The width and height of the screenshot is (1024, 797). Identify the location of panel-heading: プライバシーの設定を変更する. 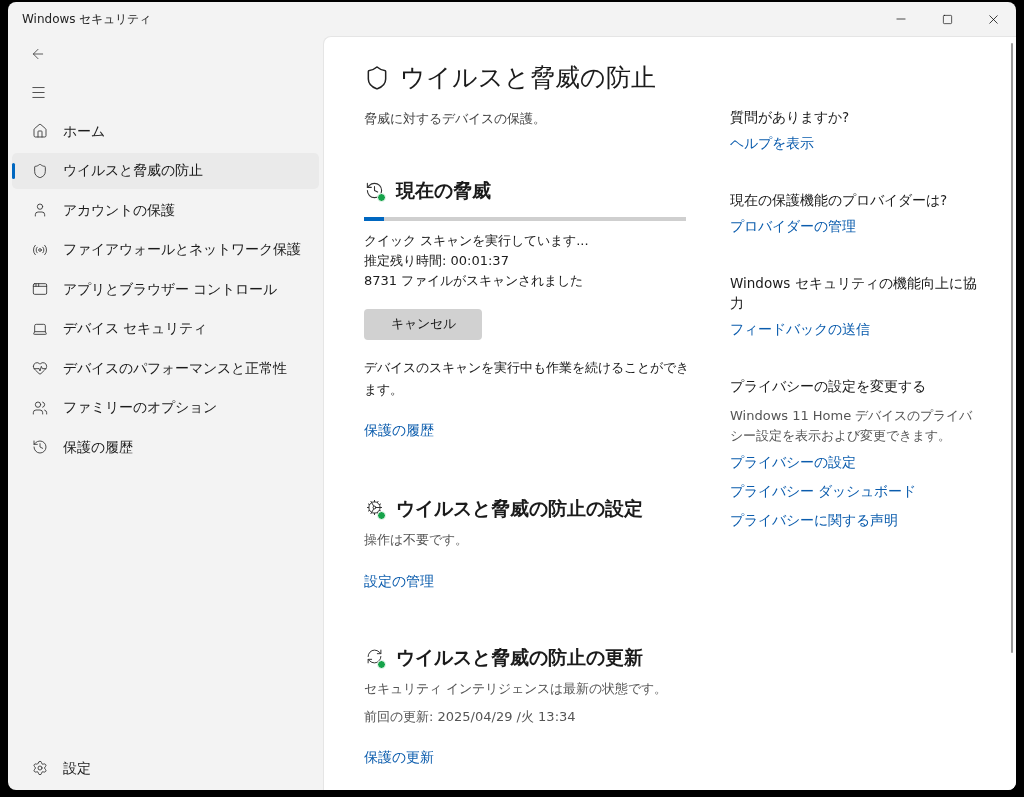
(828, 386).